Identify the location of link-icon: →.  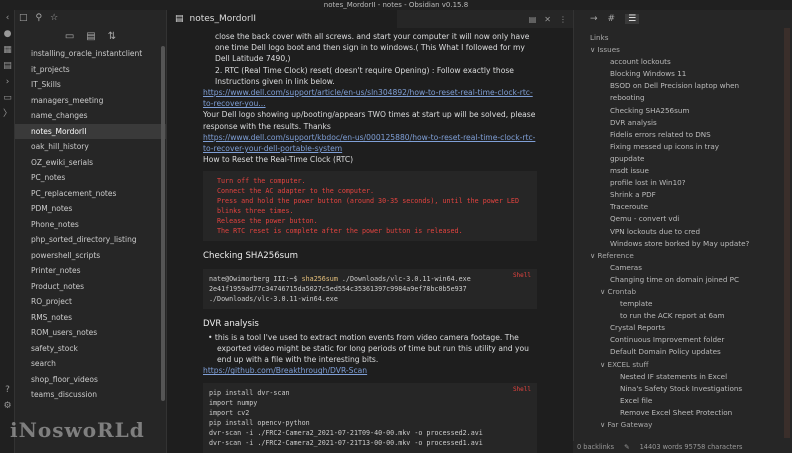
(594, 19).